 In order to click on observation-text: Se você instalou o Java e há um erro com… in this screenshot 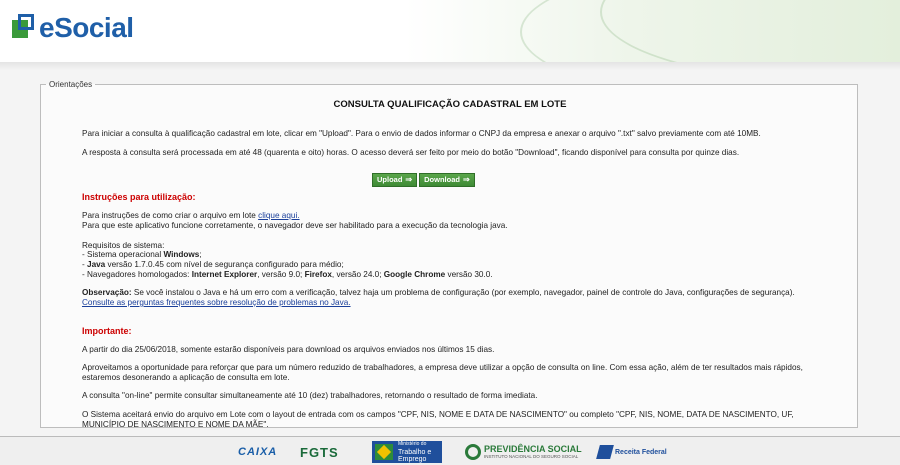, I will do `click(463, 292)`.